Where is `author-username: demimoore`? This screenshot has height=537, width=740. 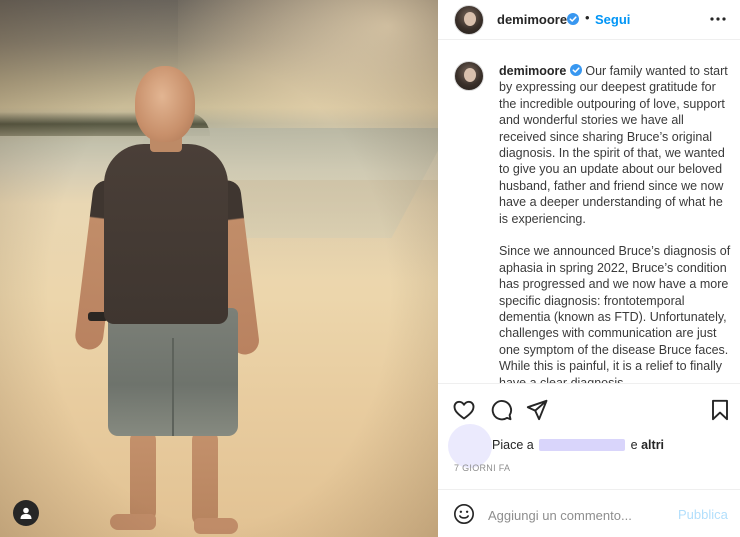 author-username: demimoore is located at coordinates (532, 19).